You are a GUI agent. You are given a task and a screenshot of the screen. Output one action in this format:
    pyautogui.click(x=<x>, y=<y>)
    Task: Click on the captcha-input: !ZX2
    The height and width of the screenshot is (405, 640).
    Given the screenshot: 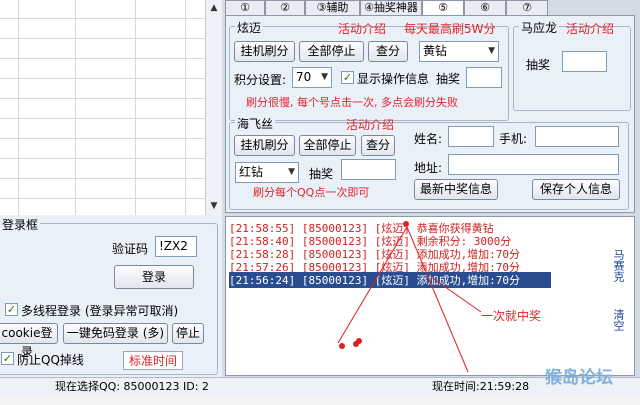 What is the action you would take?
    pyautogui.click(x=176, y=246)
    